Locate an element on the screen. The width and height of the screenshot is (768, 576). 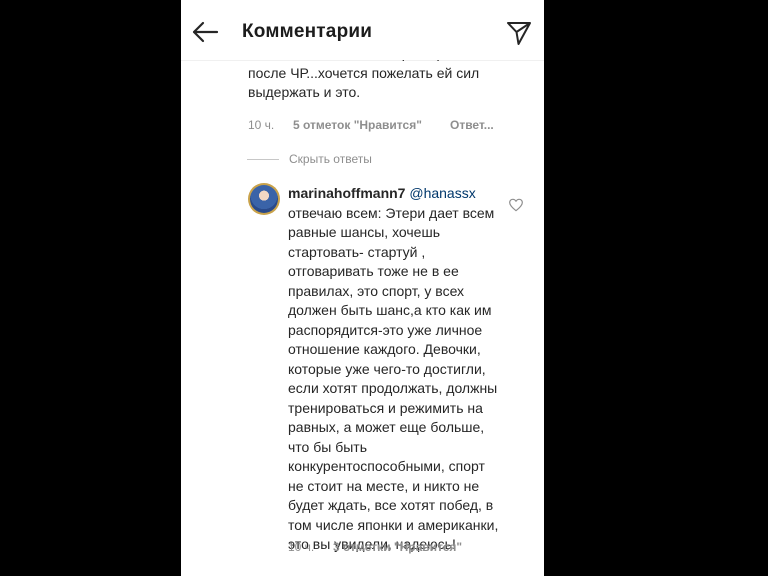
reply-comment-time: 10 ч. is located at coordinates (301, 547).